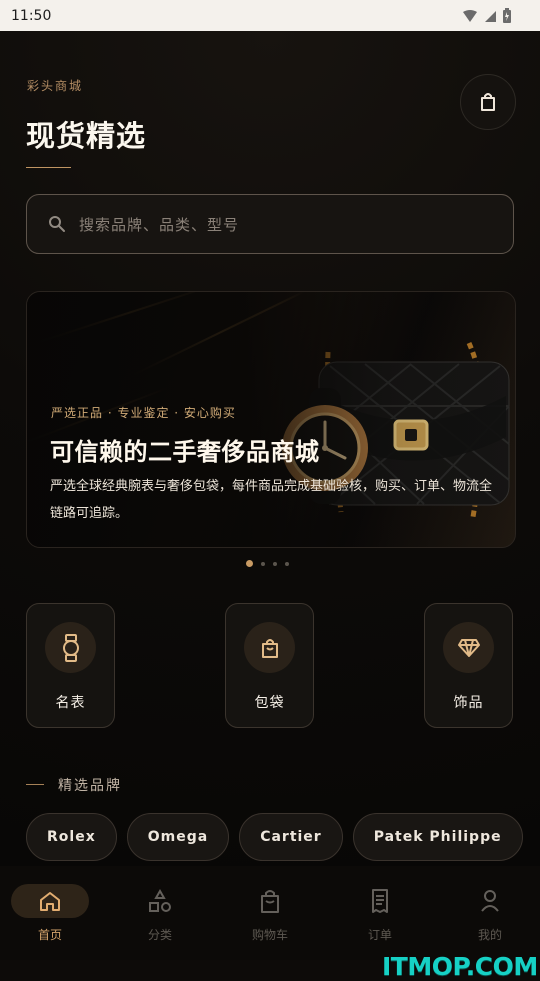 Image resolution: width=540 pixels, height=981 pixels. I want to click on brand-chip-rolex: Rolex, so click(71, 837).